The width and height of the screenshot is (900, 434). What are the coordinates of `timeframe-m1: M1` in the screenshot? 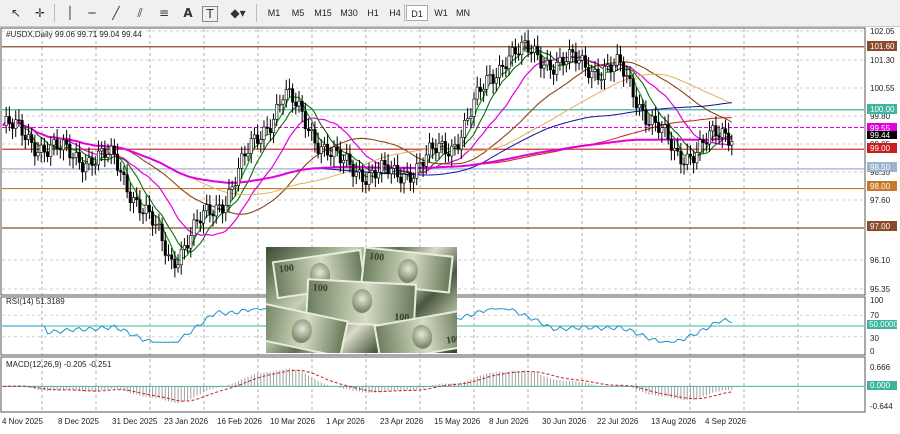 It's located at (274, 13).